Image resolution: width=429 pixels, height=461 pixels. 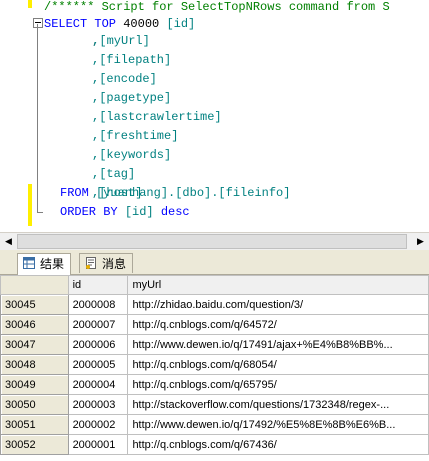 I want to click on cell-url: http://q.cnblogs.com/q/67436/, so click(x=278, y=444).